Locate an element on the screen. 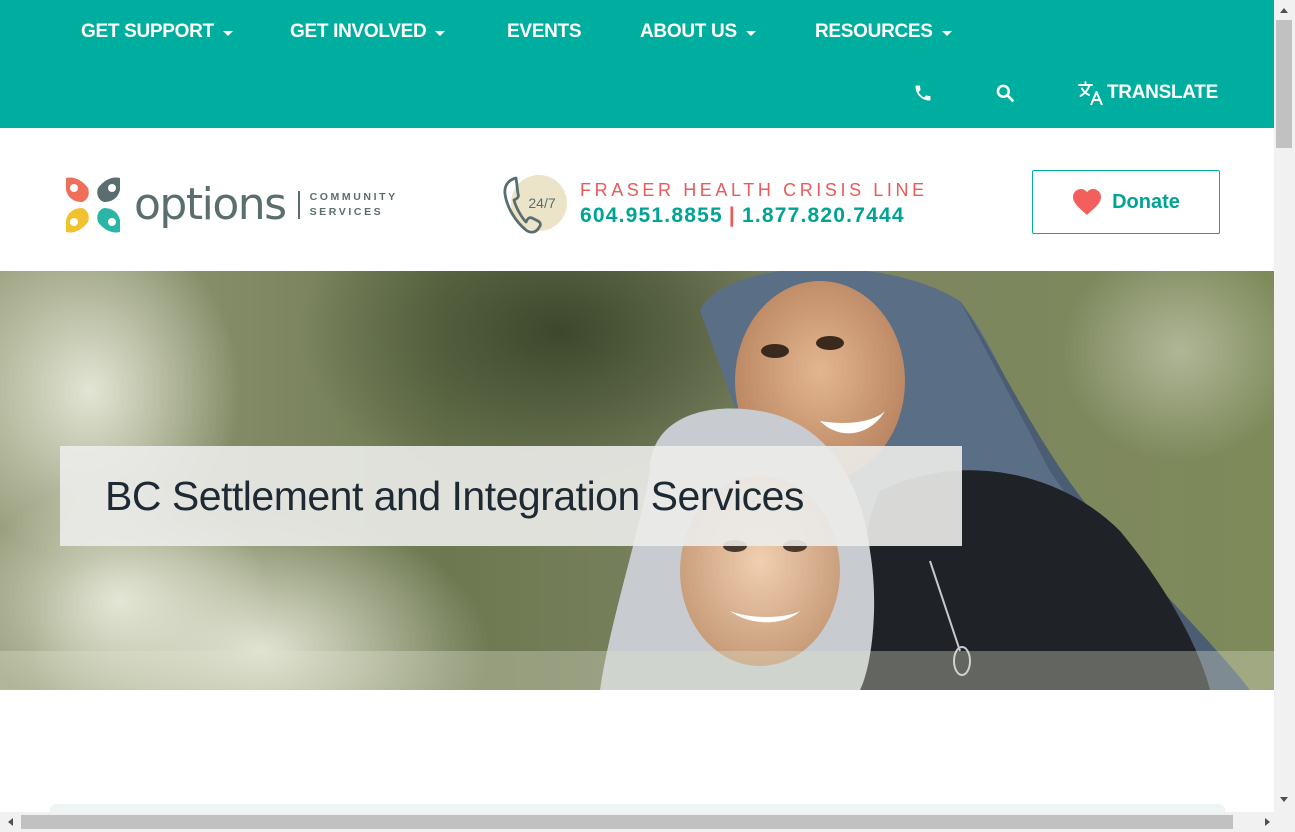 The image size is (1295, 832). phone-24-7-icon: 24/7 is located at coordinates (535, 204).